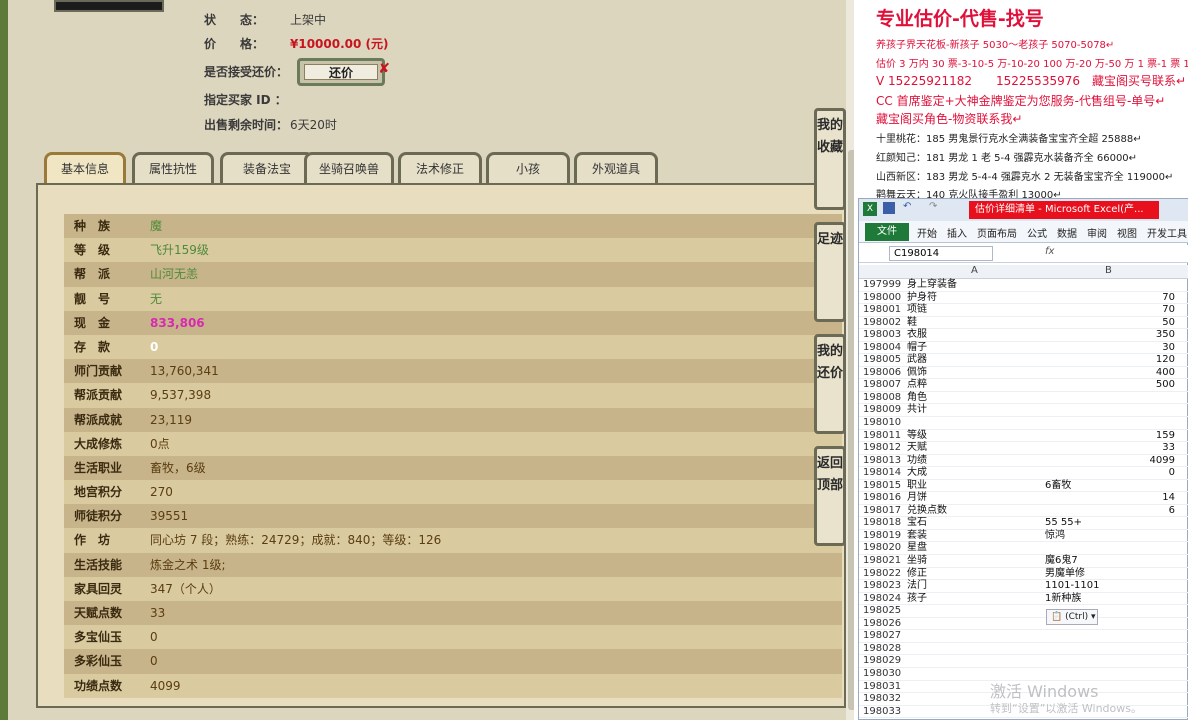 The height and width of the screenshot is (720, 1188). What do you see at coordinates (1023, 348) in the screenshot?
I see `sheet-row: 198004 帽子 30` at bounding box center [1023, 348].